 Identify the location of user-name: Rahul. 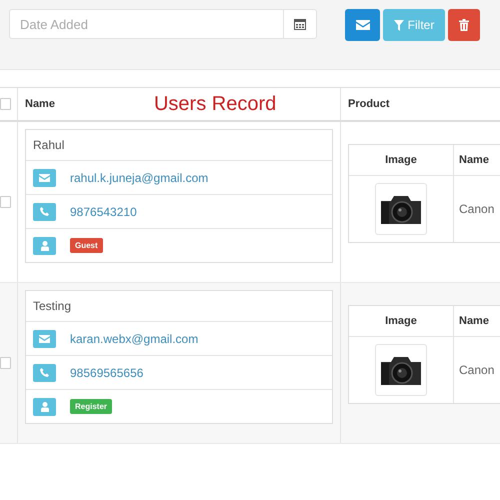
(48, 145).